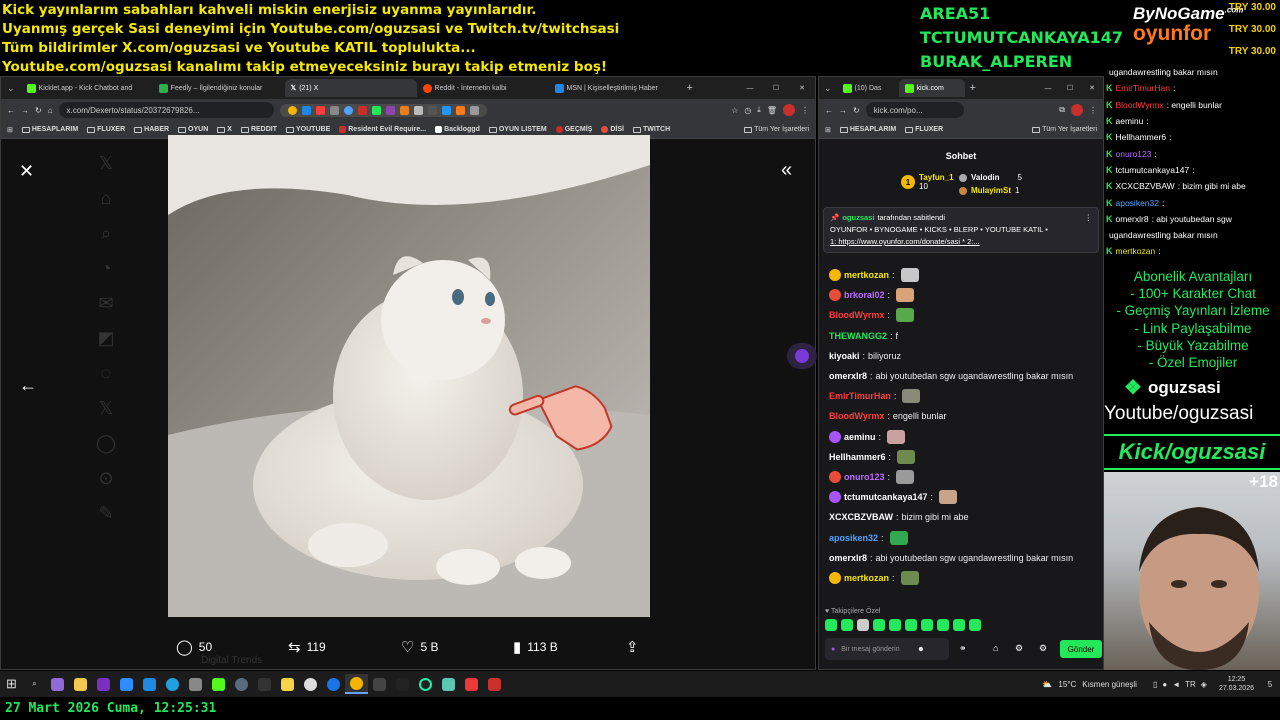 The height and width of the screenshot is (720, 1280). I want to click on like-button: ♡ 5 B, so click(419, 647).